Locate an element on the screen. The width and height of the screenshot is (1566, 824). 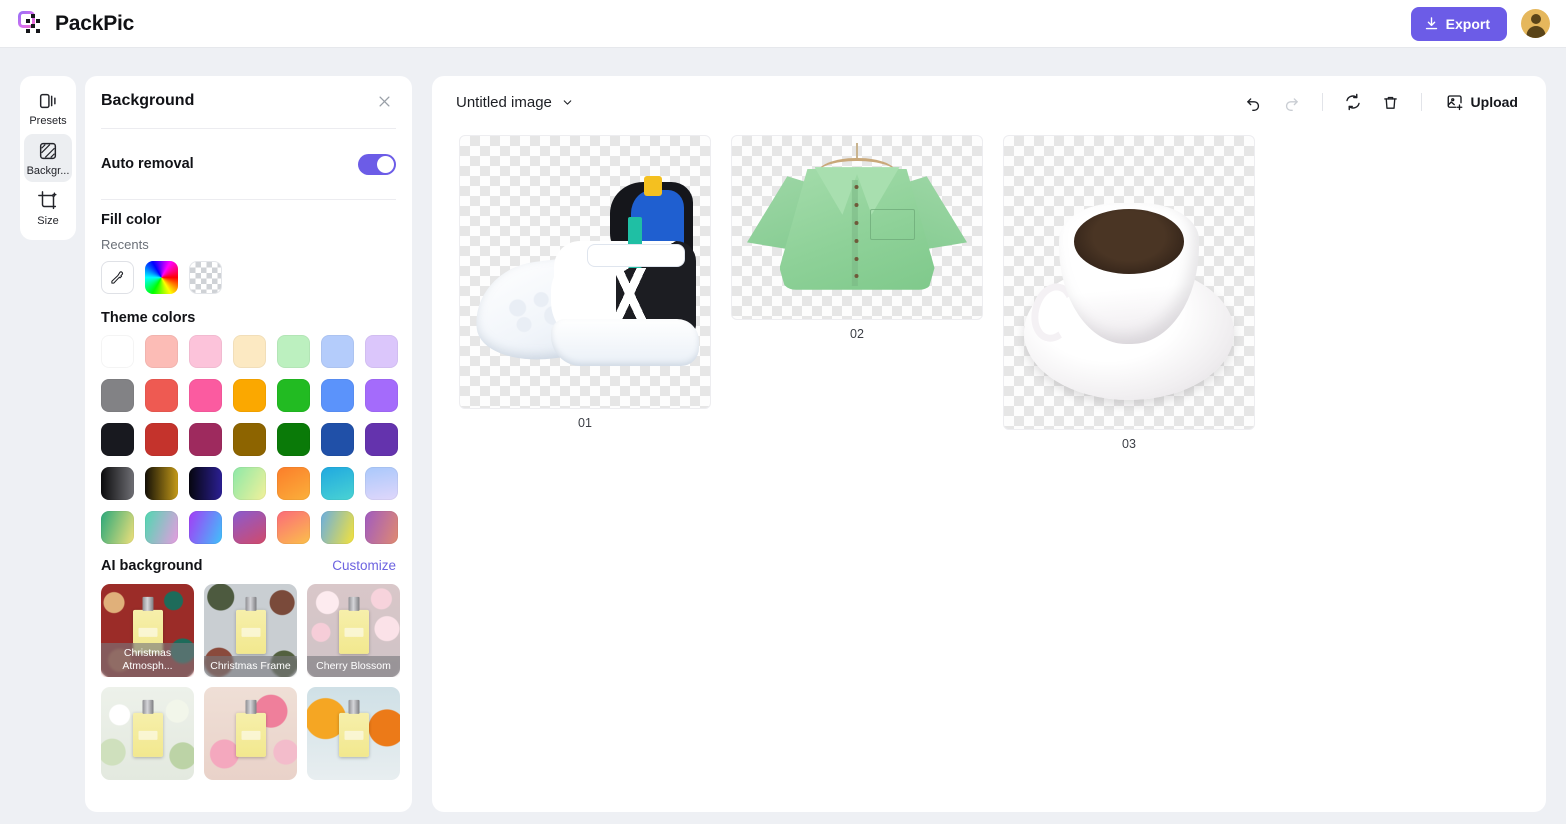
recents-label: Recents is located at coordinates (125, 244).